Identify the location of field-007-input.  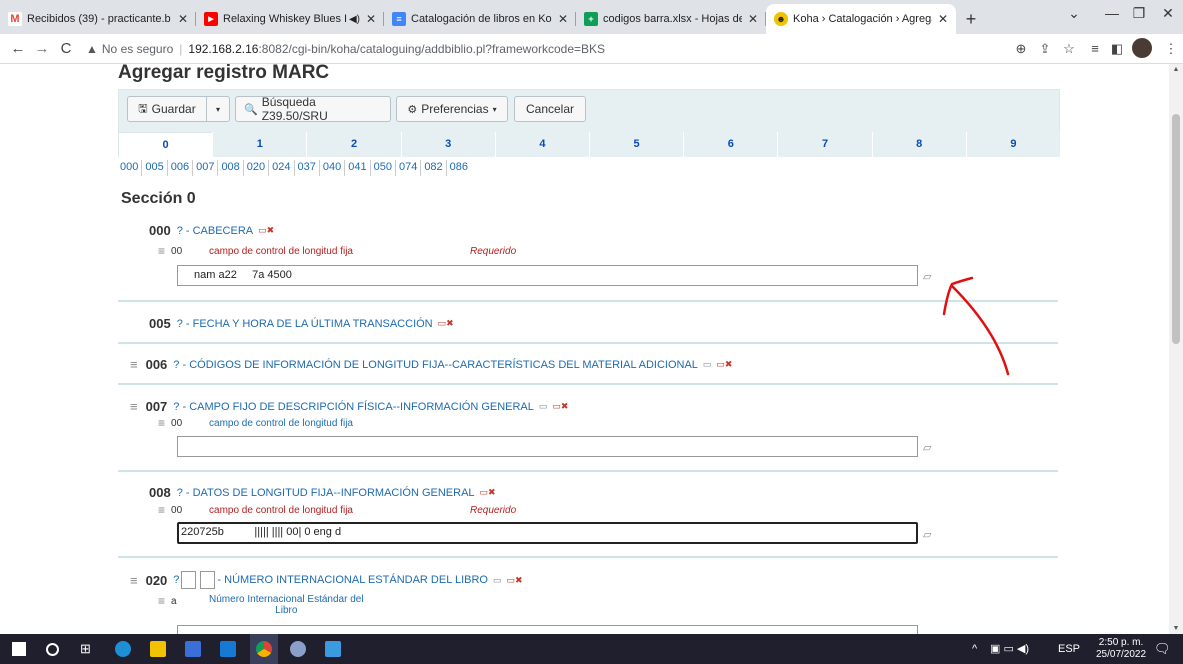
(547, 446).